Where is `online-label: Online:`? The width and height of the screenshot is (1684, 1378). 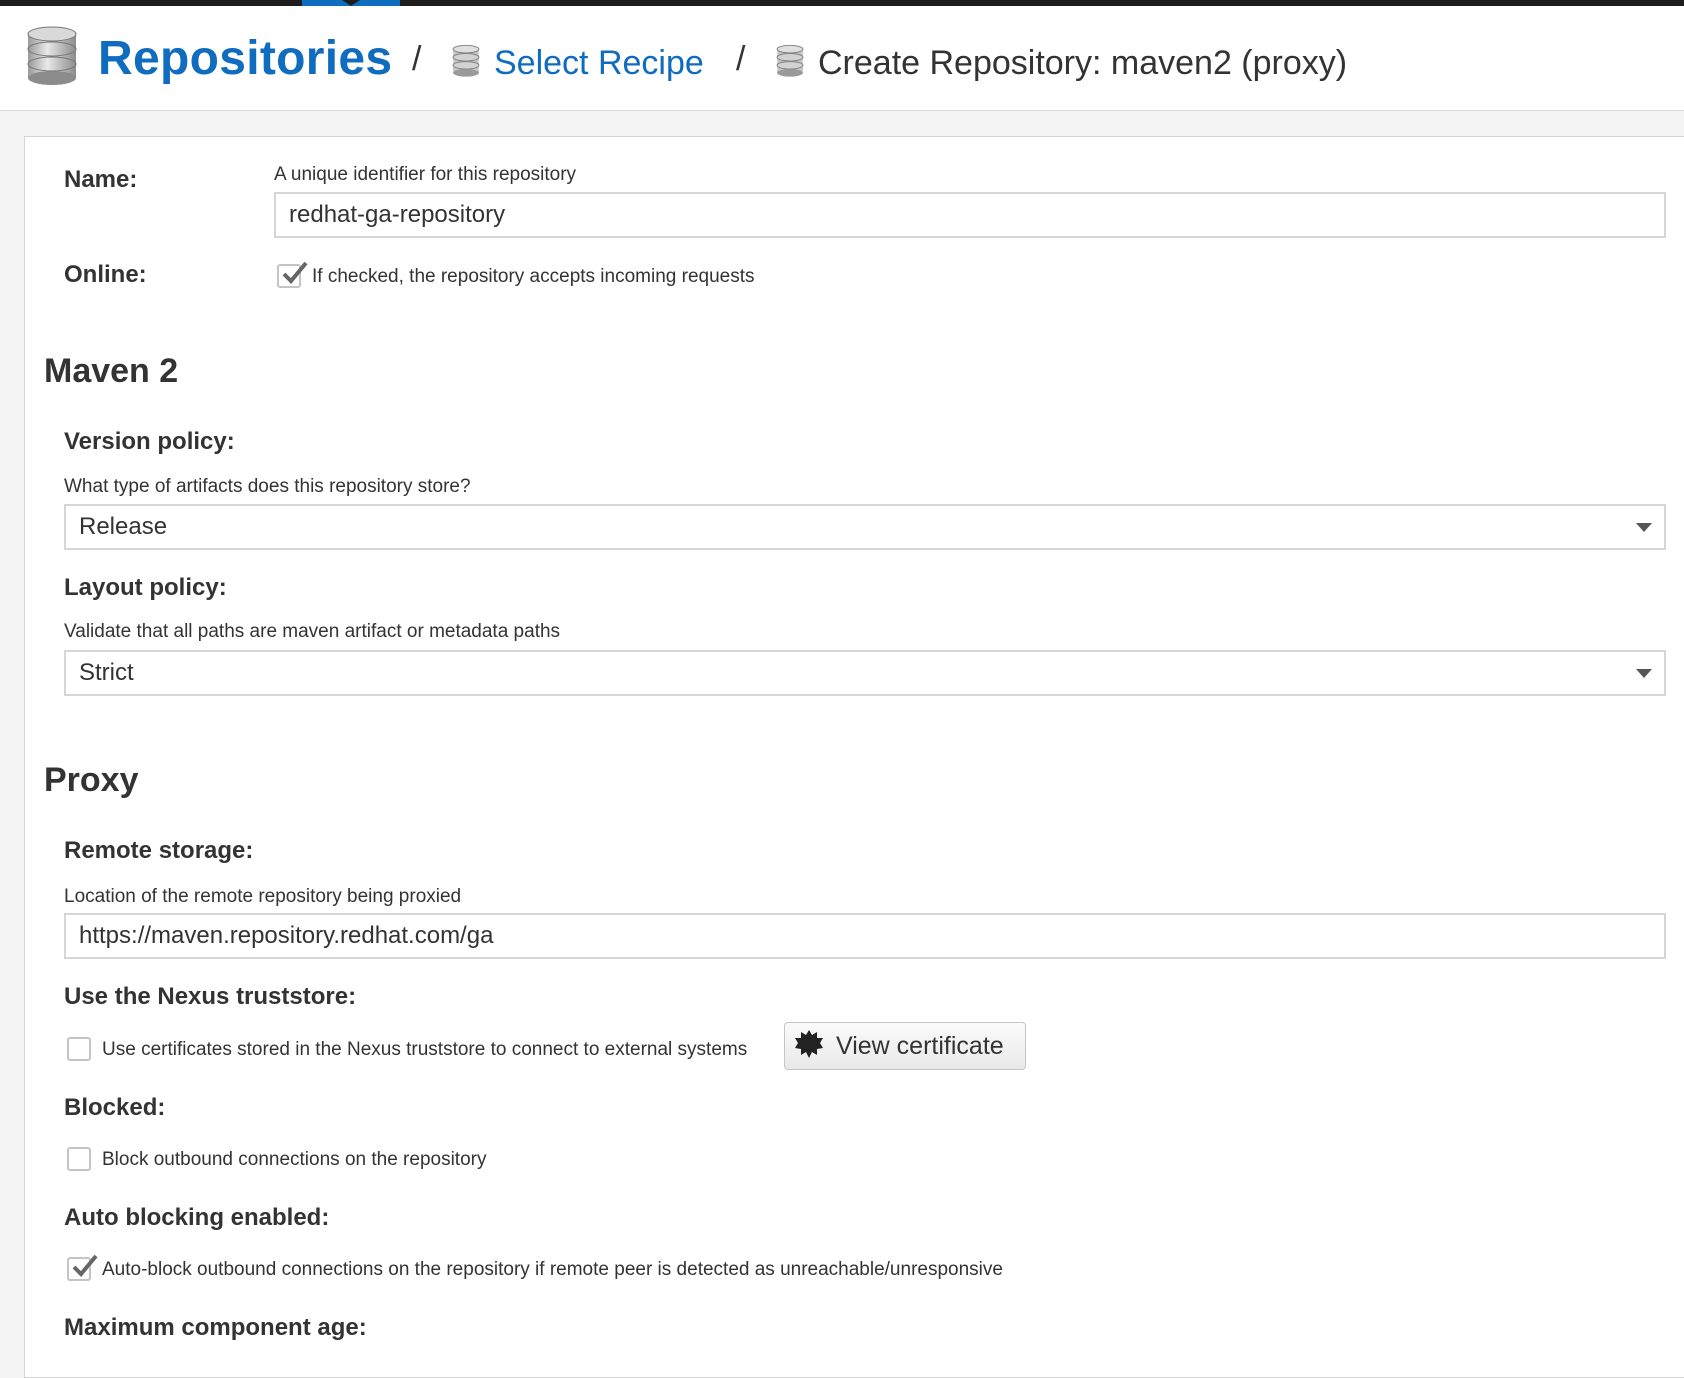
online-label: Online: is located at coordinates (105, 274).